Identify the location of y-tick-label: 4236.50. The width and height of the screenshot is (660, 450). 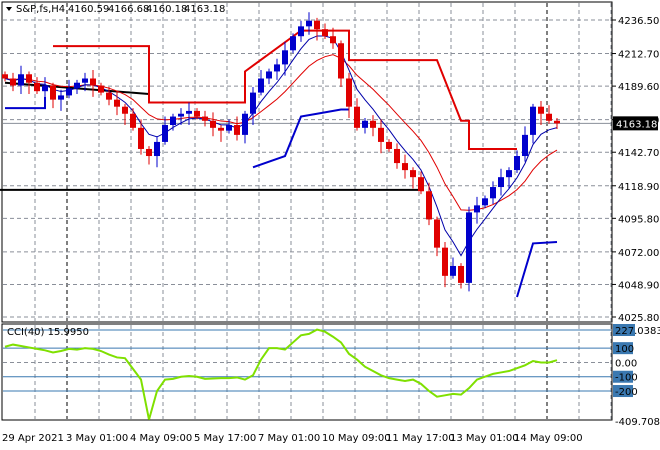
(638, 21).